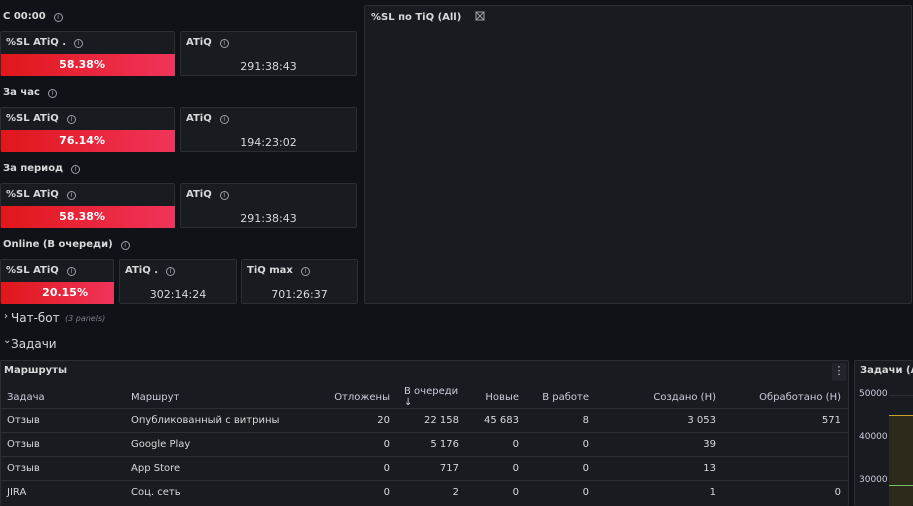  I want to click on table-row: Отзыв Google Play 0 5 176 0 0 39, so click(424, 444).